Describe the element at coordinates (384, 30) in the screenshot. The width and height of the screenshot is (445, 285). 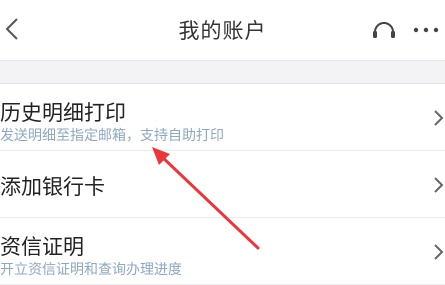
I see `headset-icon` at that location.